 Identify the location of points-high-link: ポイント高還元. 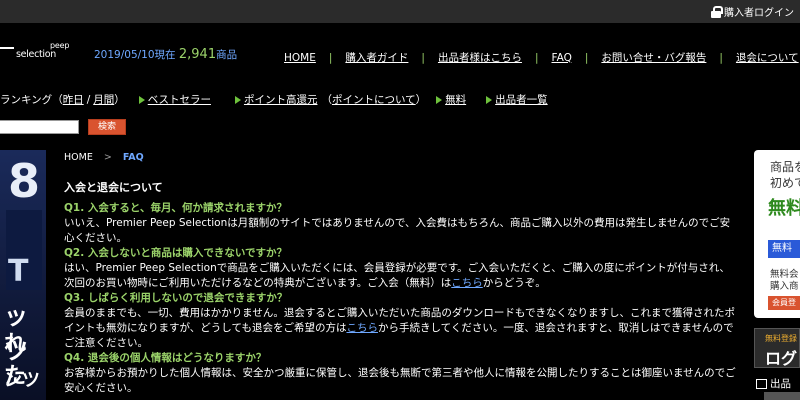
(281, 99).